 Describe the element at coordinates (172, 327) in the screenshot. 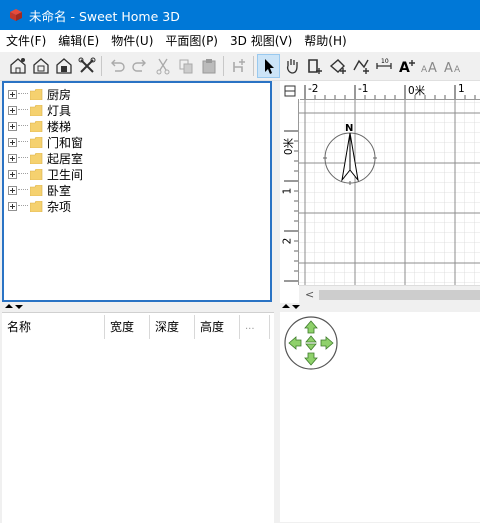

I see `column-header-depth: 深度` at that location.